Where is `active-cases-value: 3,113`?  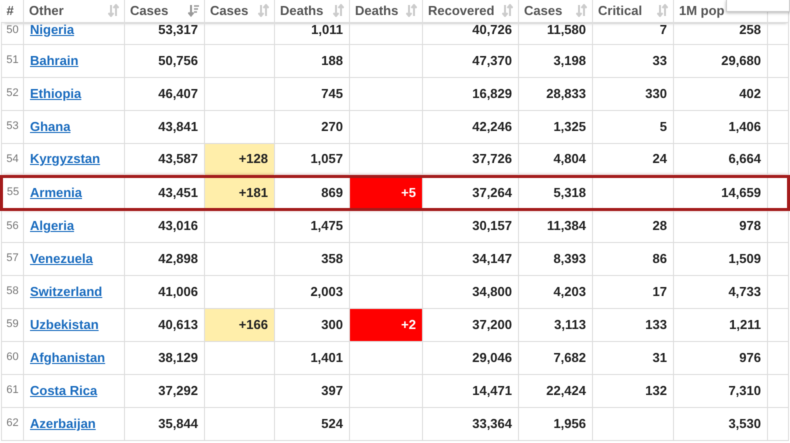
active-cases-value: 3,113 is located at coordinates (570, 324).